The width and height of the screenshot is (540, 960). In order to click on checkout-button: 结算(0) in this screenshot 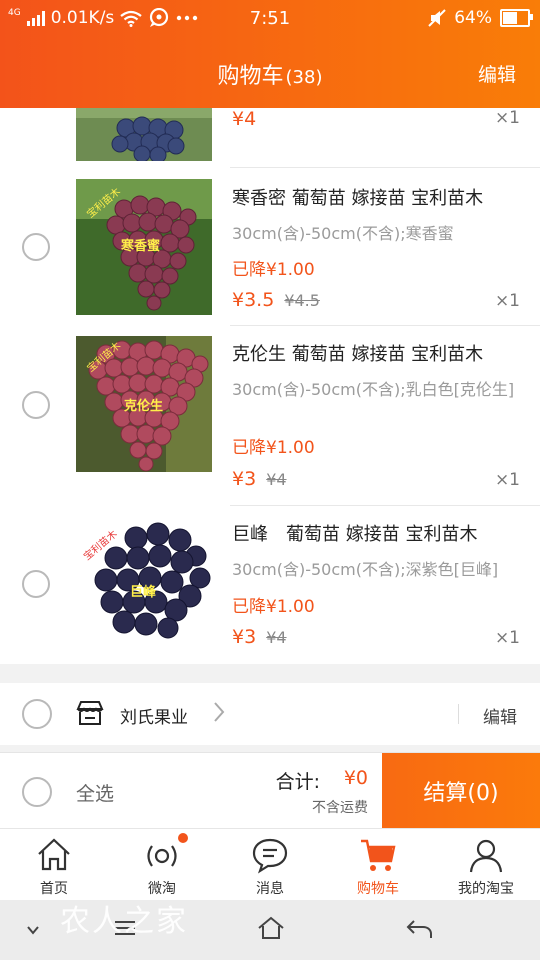, I will do `click(461, 791)`.